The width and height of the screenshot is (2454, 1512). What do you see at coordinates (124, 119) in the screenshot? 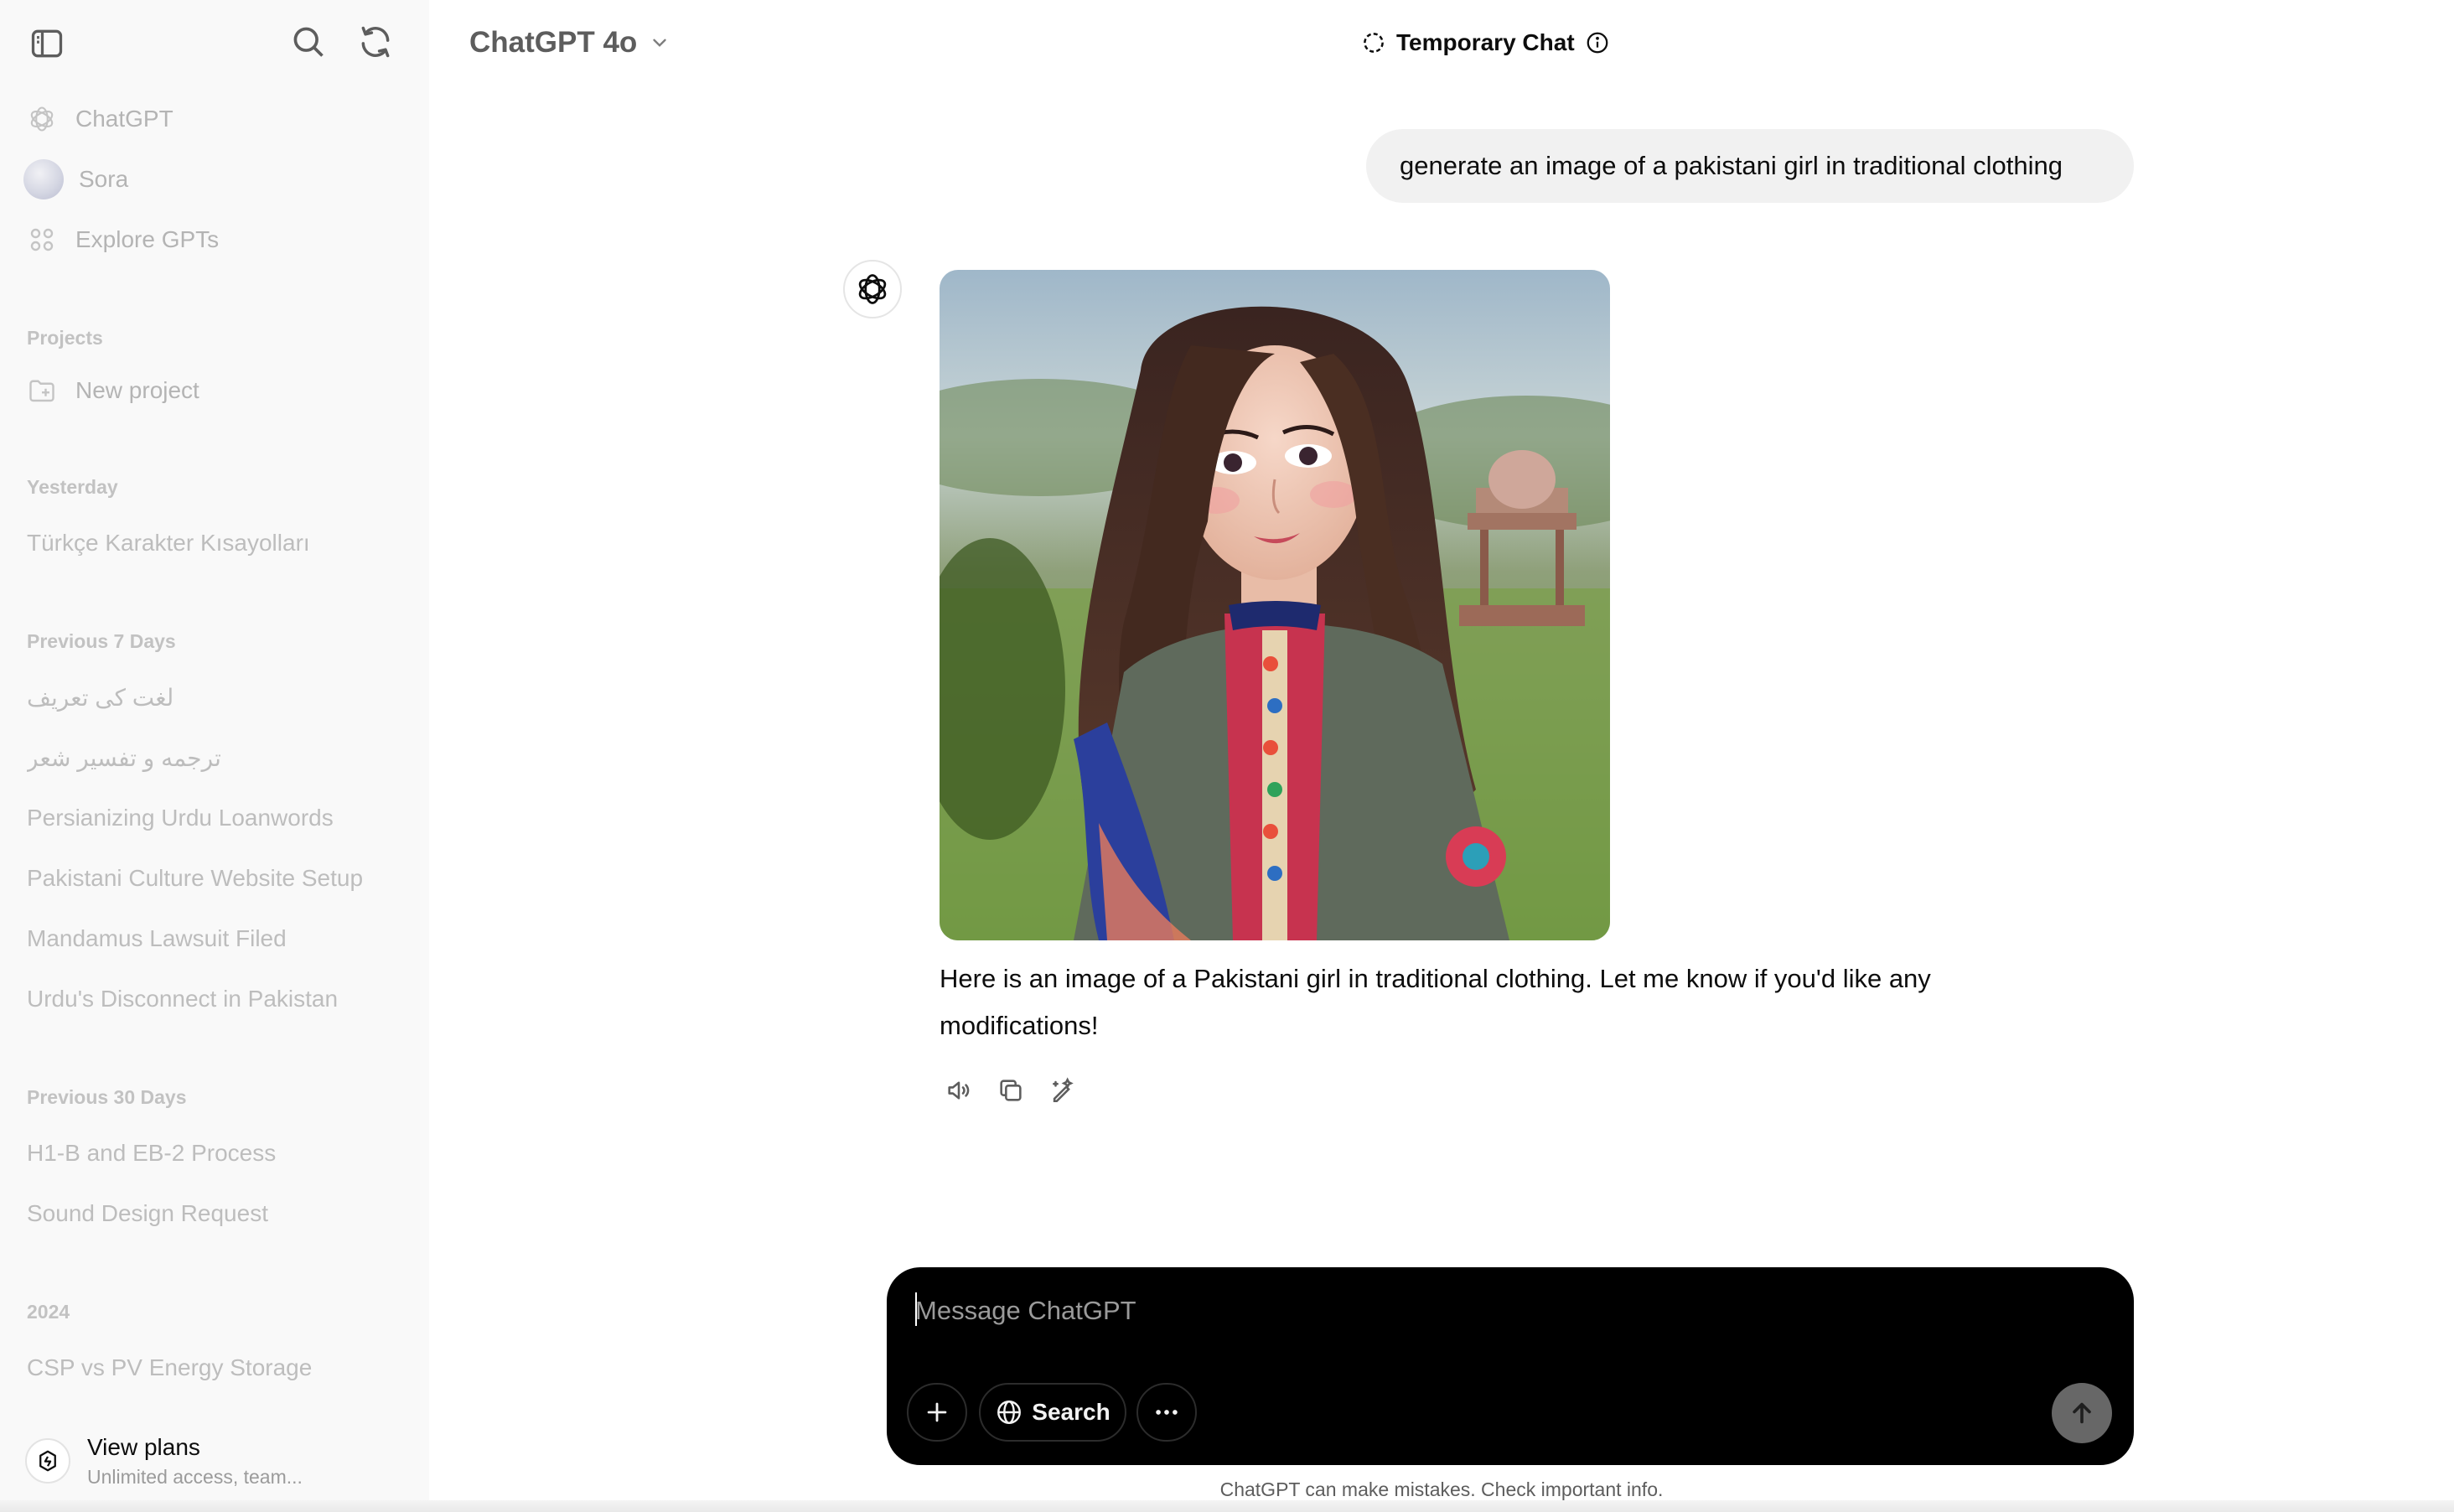
I see `sidebar-item-label: ChatGPT` at bounding box center [124, 119].